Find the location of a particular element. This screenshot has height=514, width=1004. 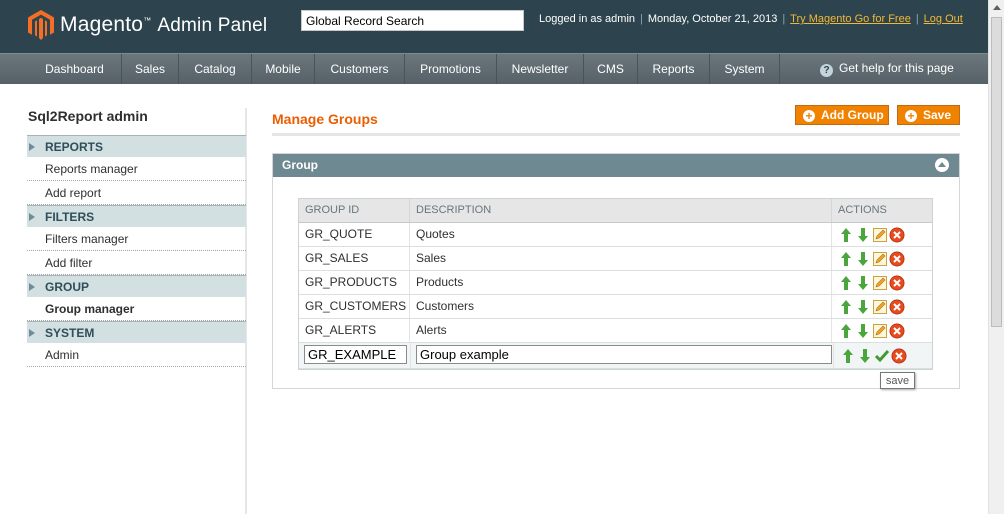

cell-description: Customers is located at coordinates (621, 306).